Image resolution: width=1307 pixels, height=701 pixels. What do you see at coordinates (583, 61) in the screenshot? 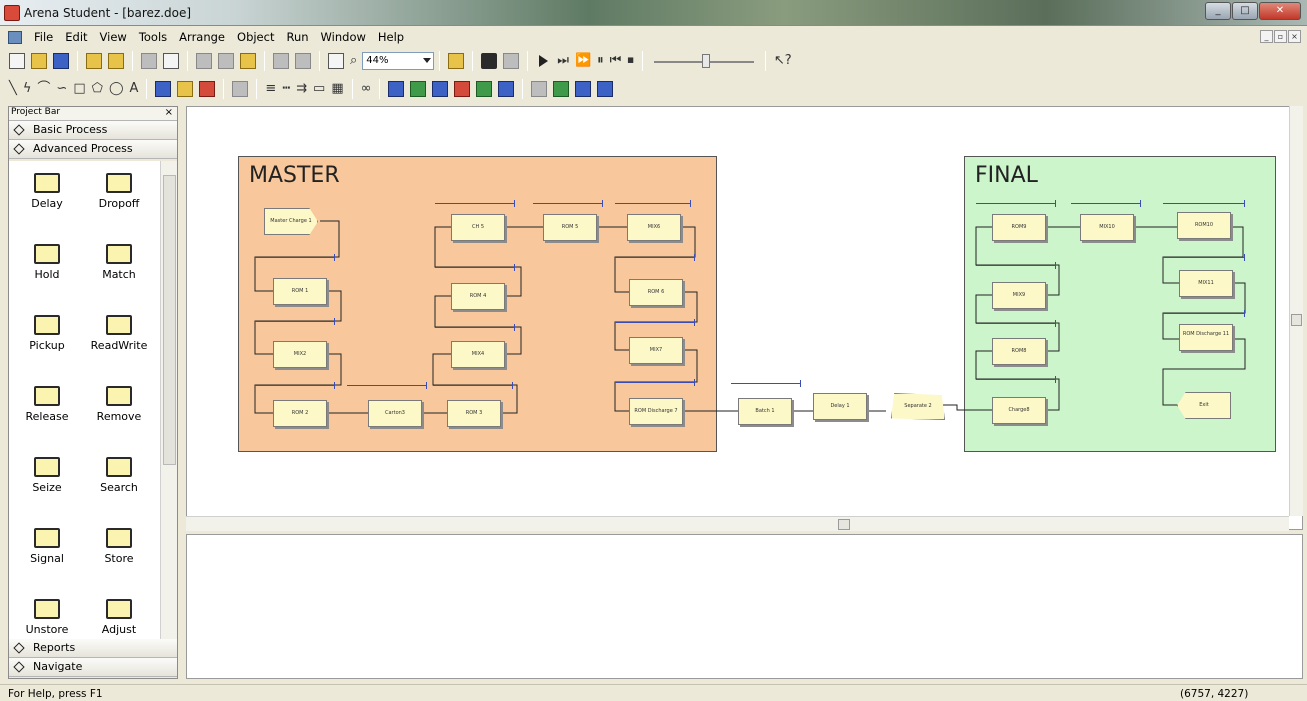
I see `fast-forward-icon: ⏩` at bounding box center [583, 61].